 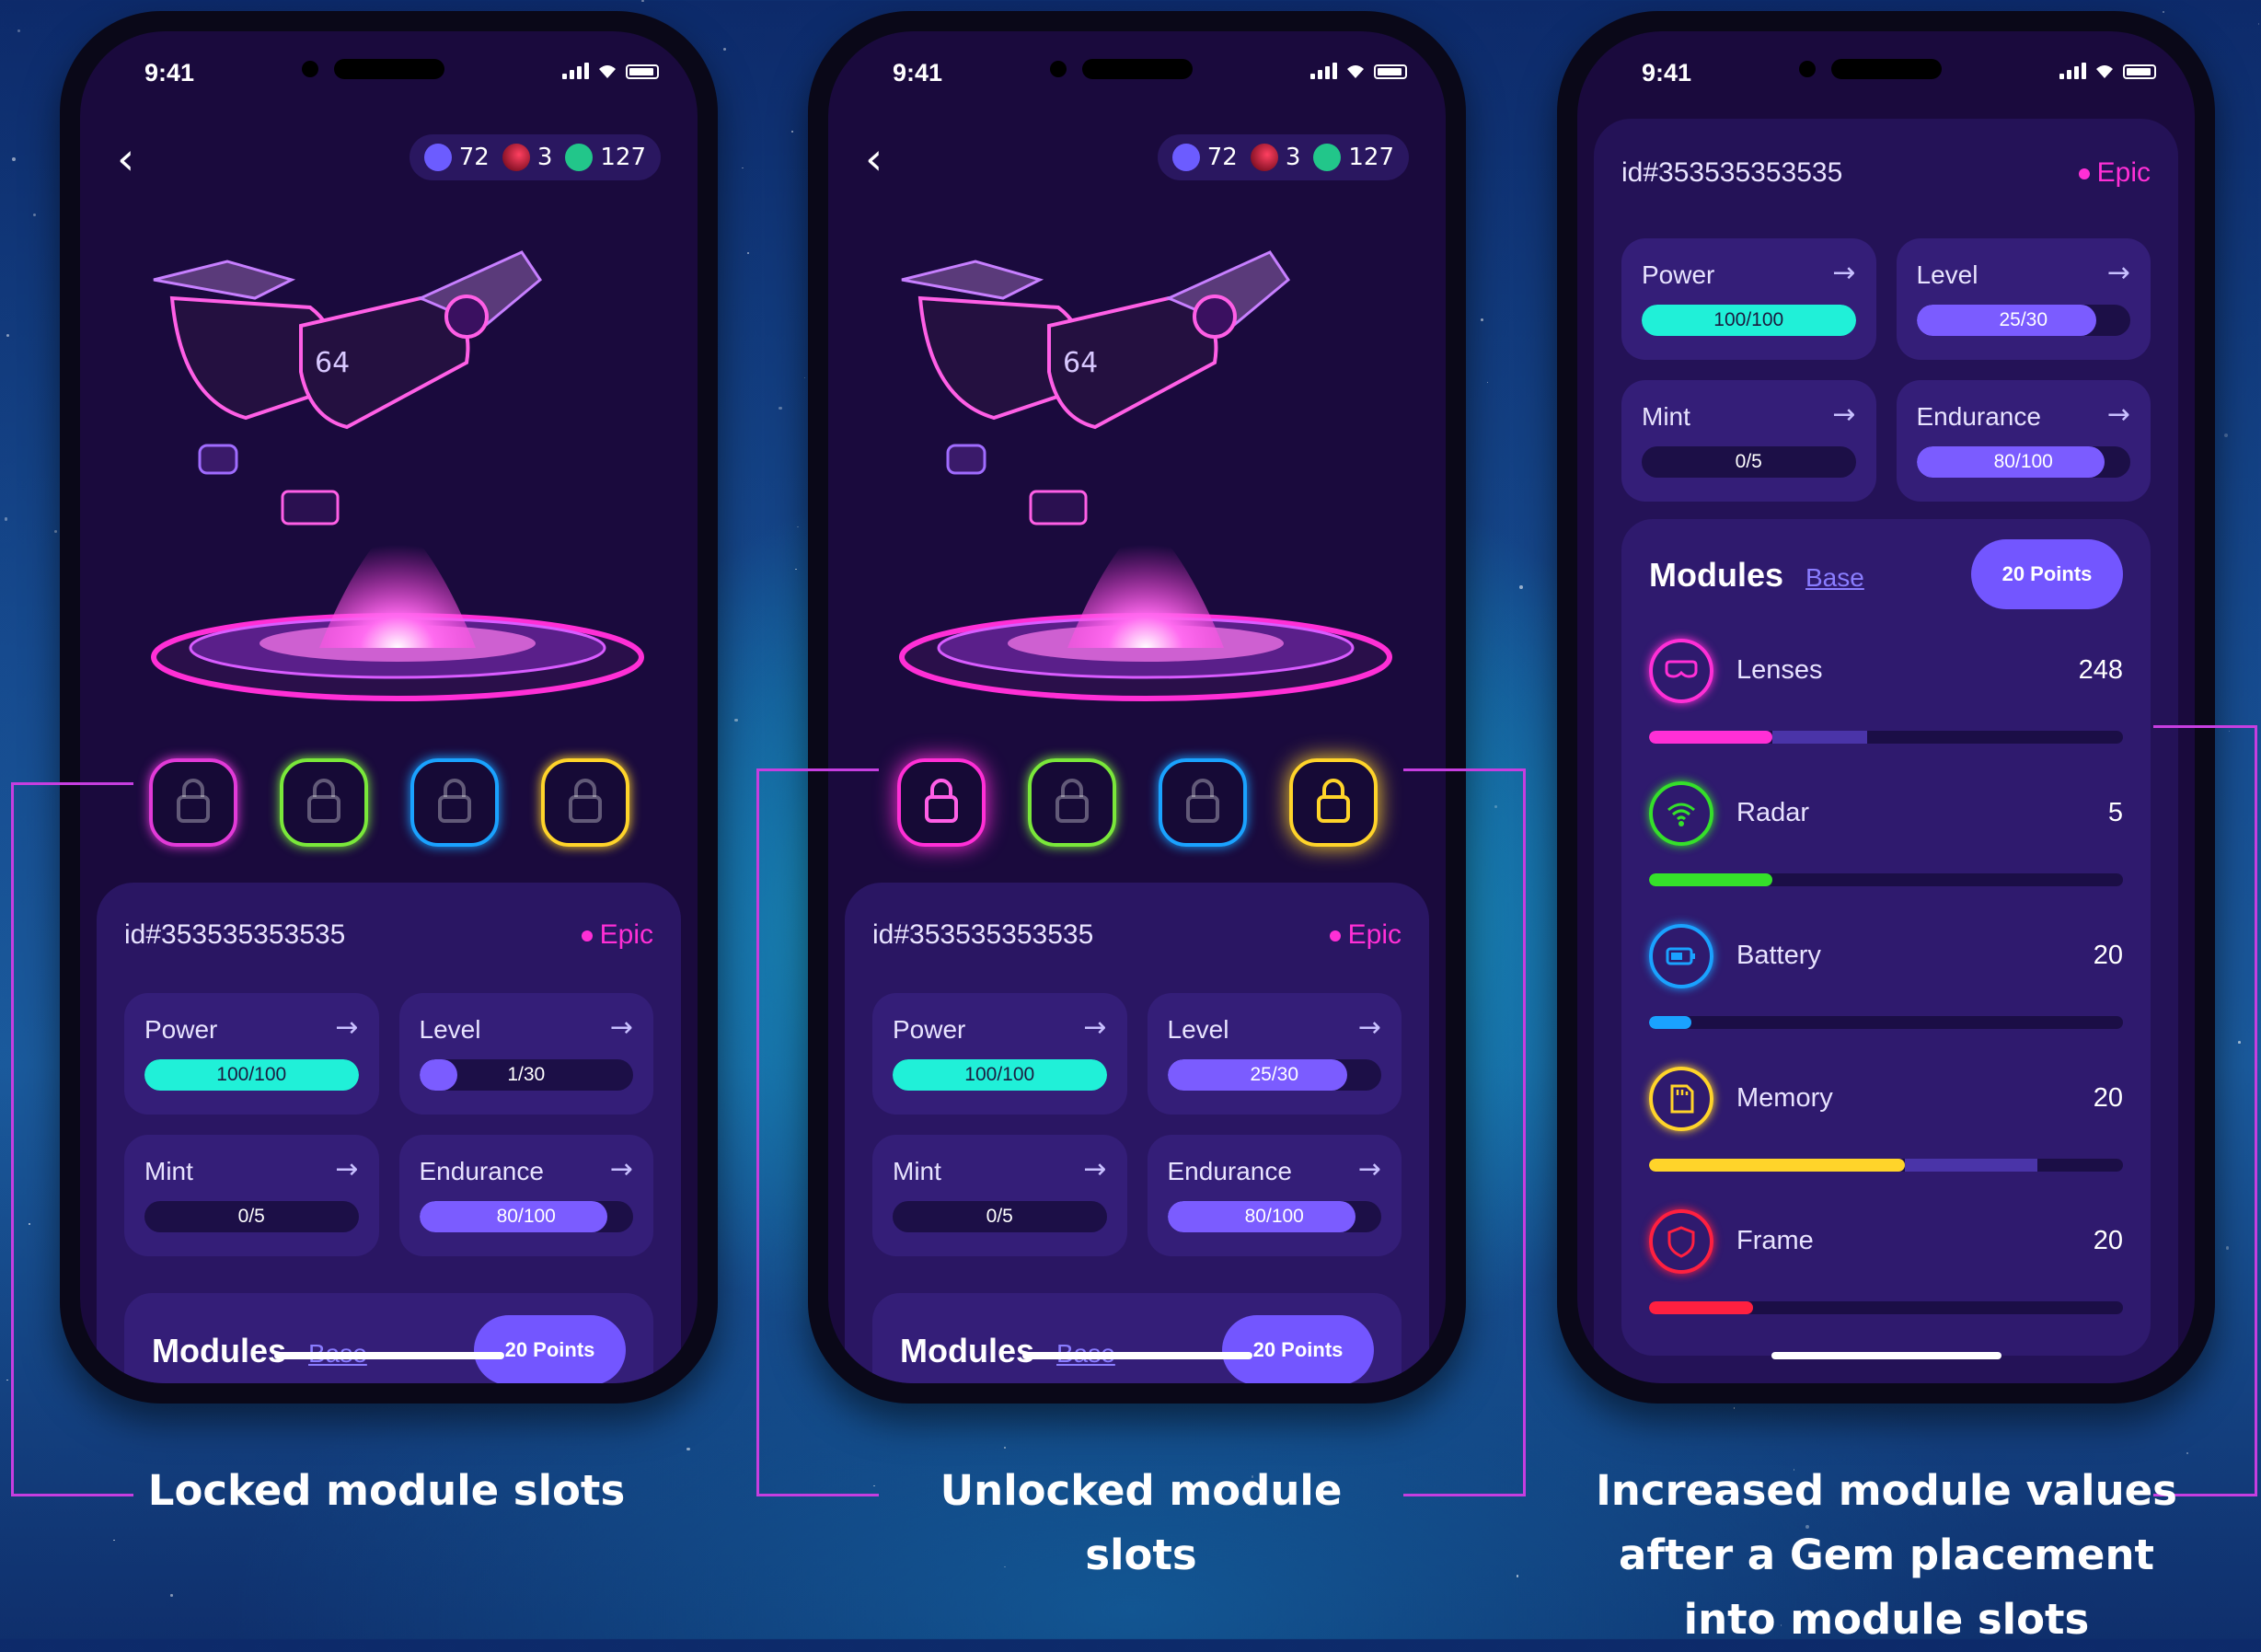 What do you see at coordinates (1886, 1278) in the screenshot?
I see `module-row-frame: Frame 20` at bounding box center [1886, 1278].